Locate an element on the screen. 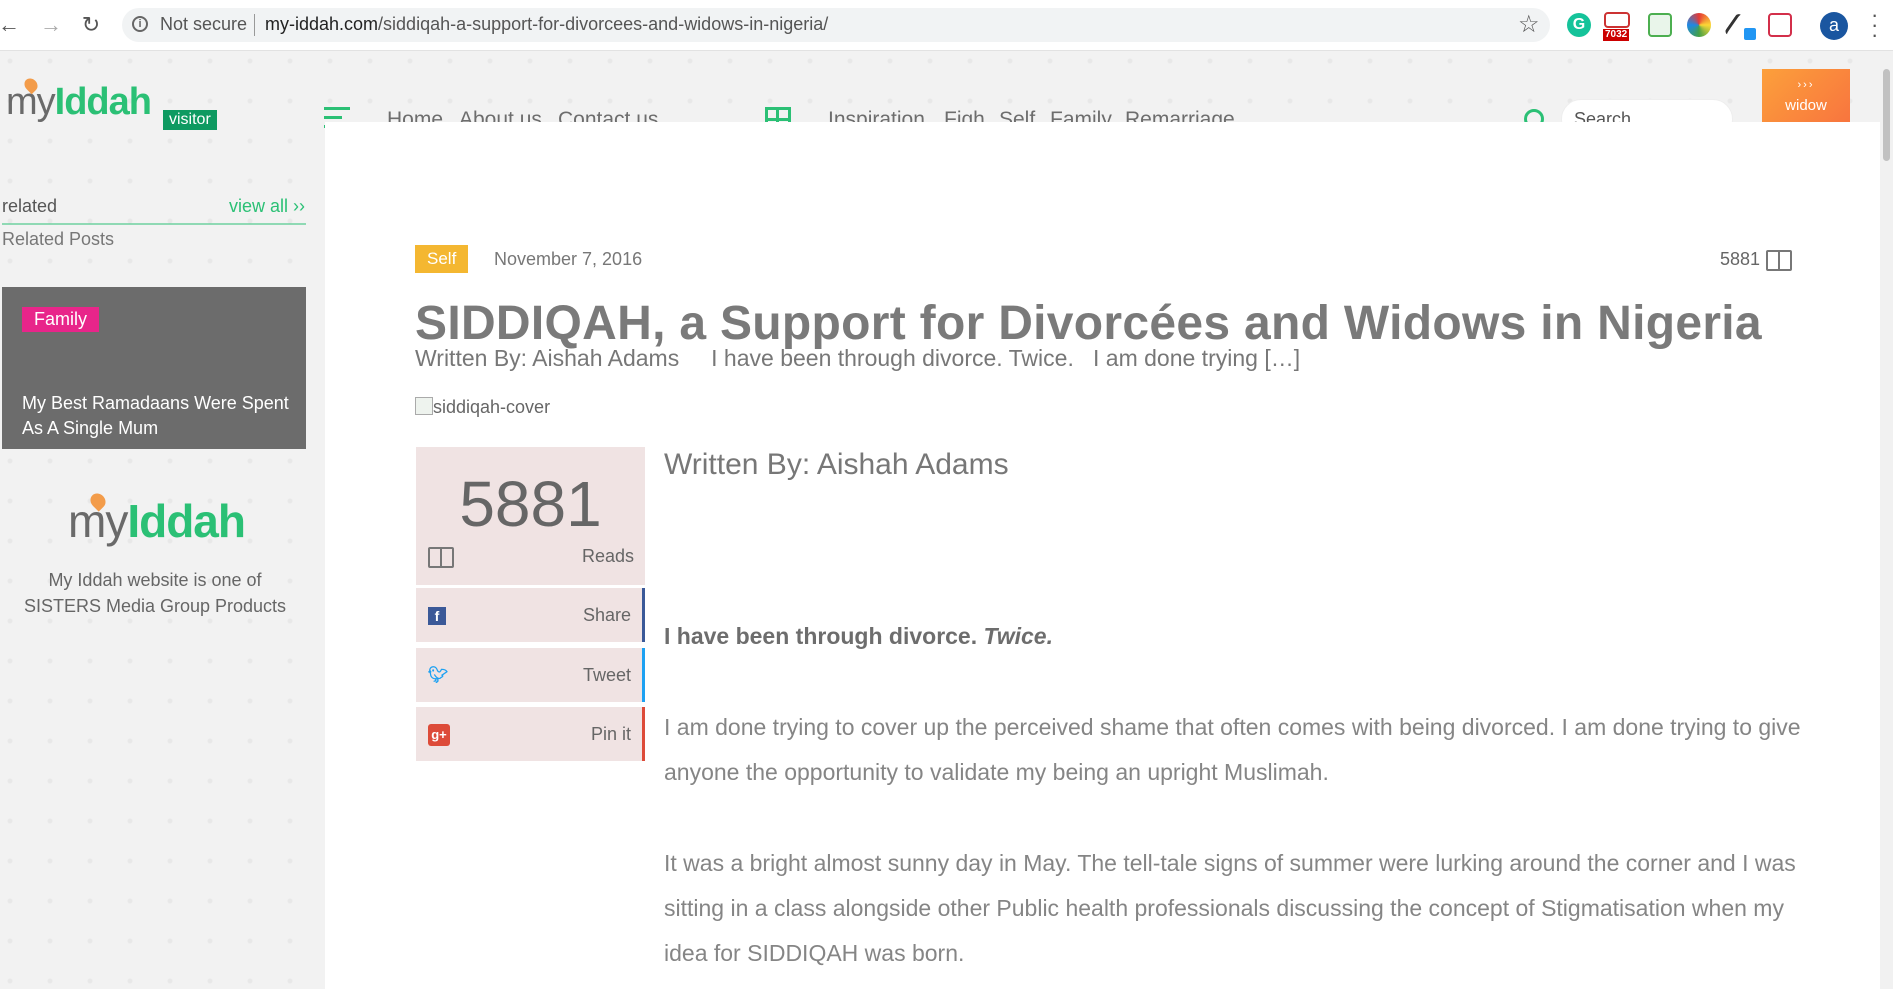 This screenshot has width=1893, height=989. profile-avatar: a is located at coordinates (1834, 26).